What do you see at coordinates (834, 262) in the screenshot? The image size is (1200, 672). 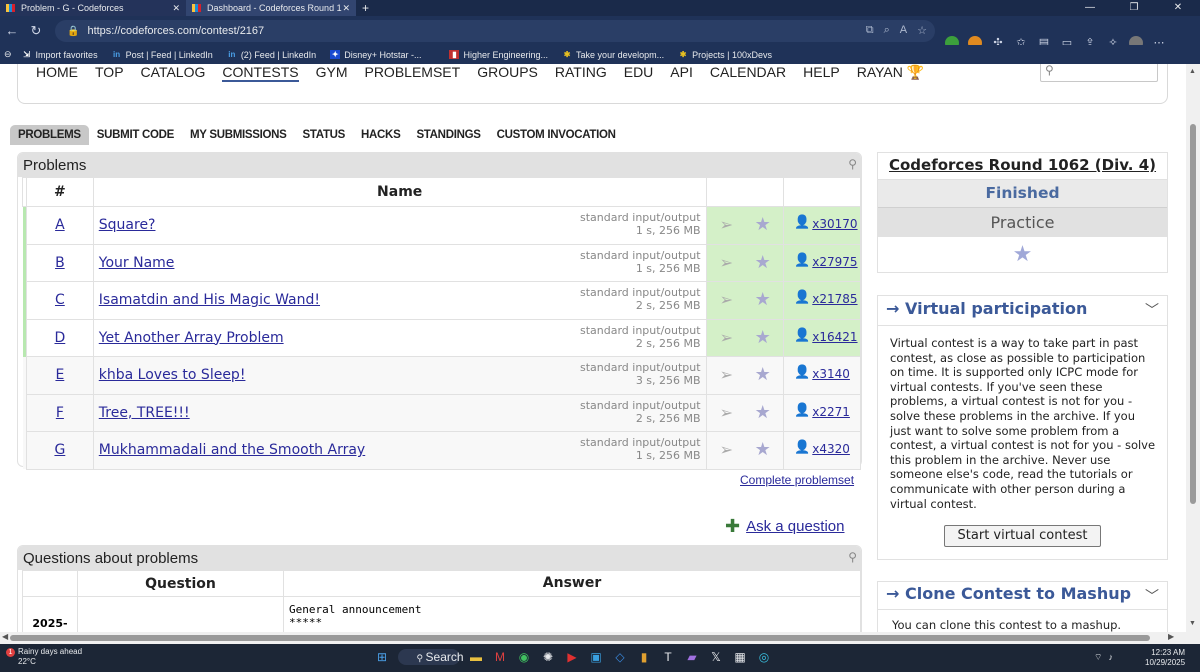 I see `solved-count-link: x27975` at bounding box center [834, 262].